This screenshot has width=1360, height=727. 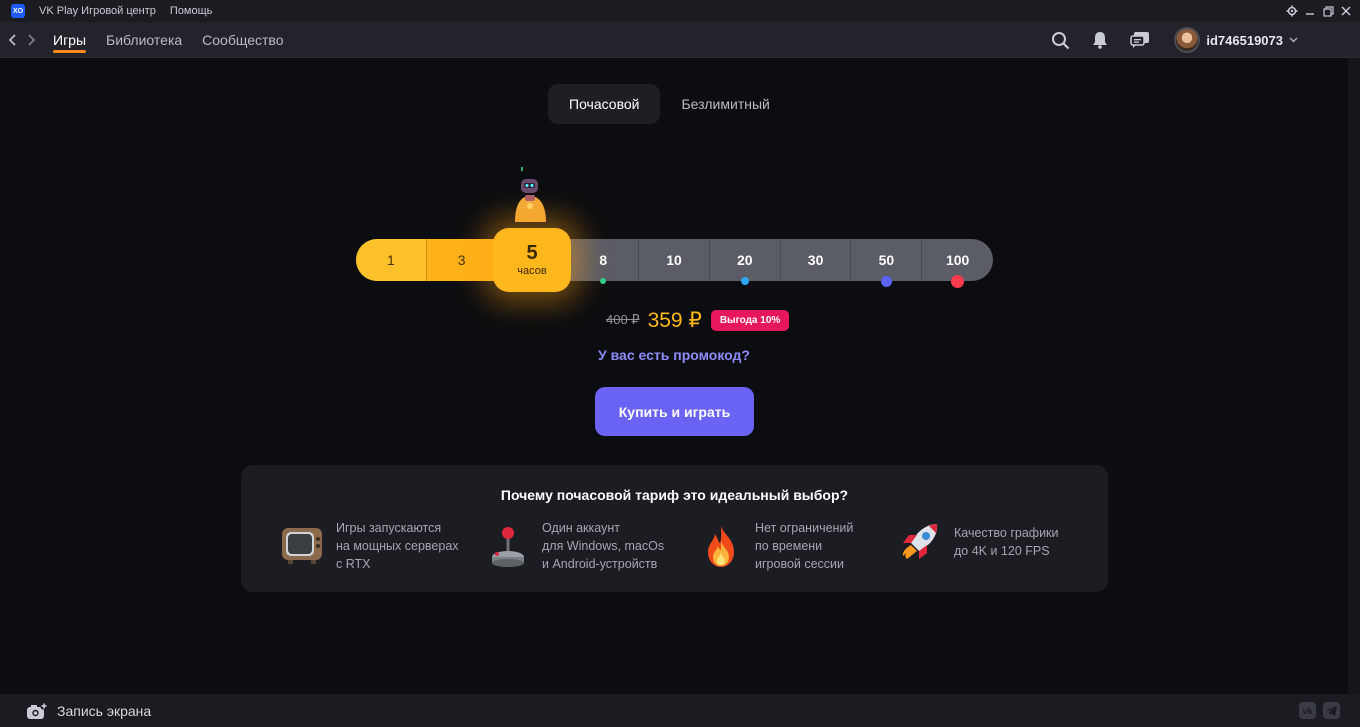 What do you see at coordinates (623, 319) in the screenshot?
I see `old-price: 400 ₽` at bounding box center [623, 319].